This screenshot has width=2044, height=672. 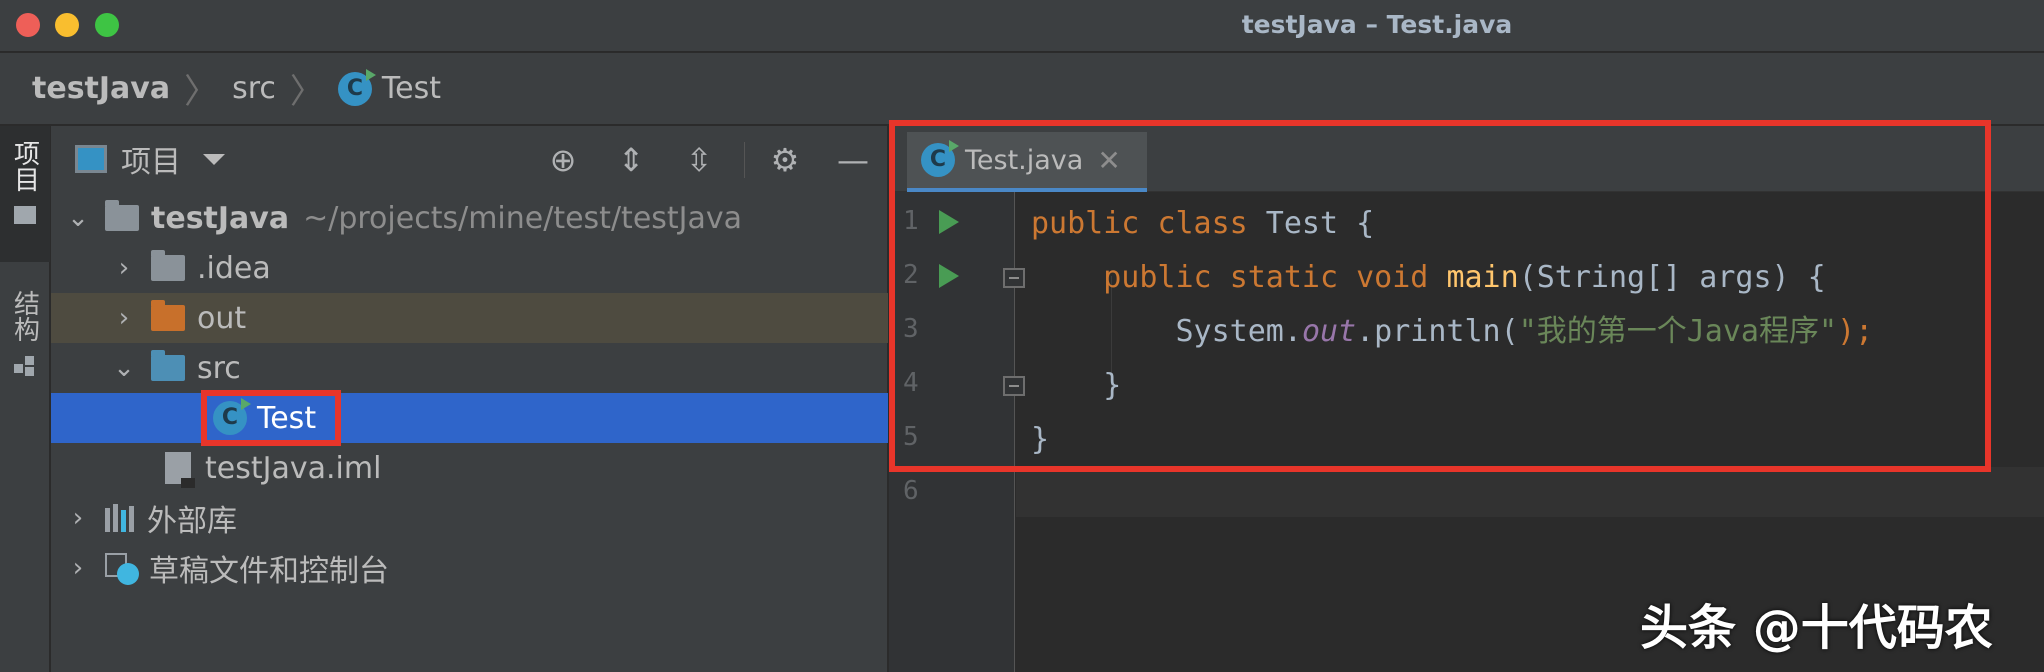 What do you see at coordinates (469, 368) in the screenshot?
I see `tree-item-src: ⌄ src` at bounding box center [469, 368].